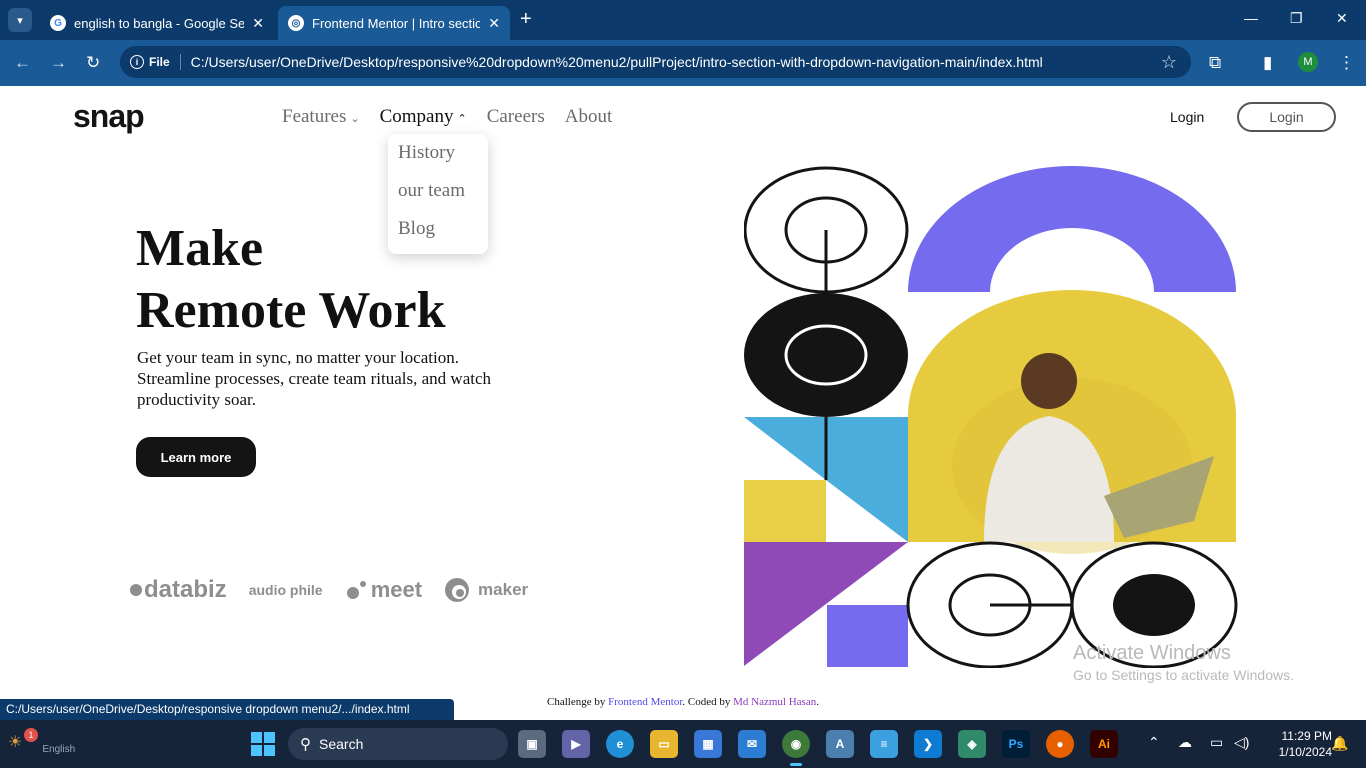  What do you see at coordinates (1216, 742) in the screenshot?
I see `network-icon: ▭` at bounding box center [1216, 742].